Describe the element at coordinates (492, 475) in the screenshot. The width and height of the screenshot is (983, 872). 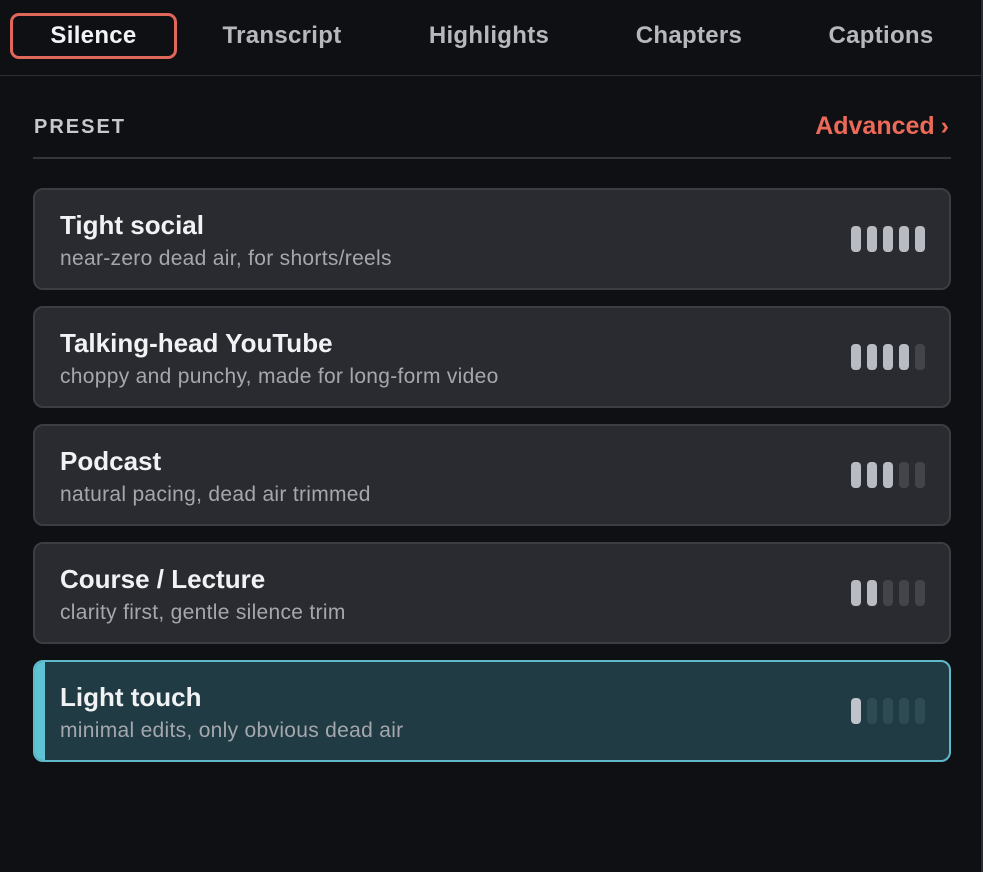
I see `preset-card: Podcast natural pacing, dead air trimmed` at that location.